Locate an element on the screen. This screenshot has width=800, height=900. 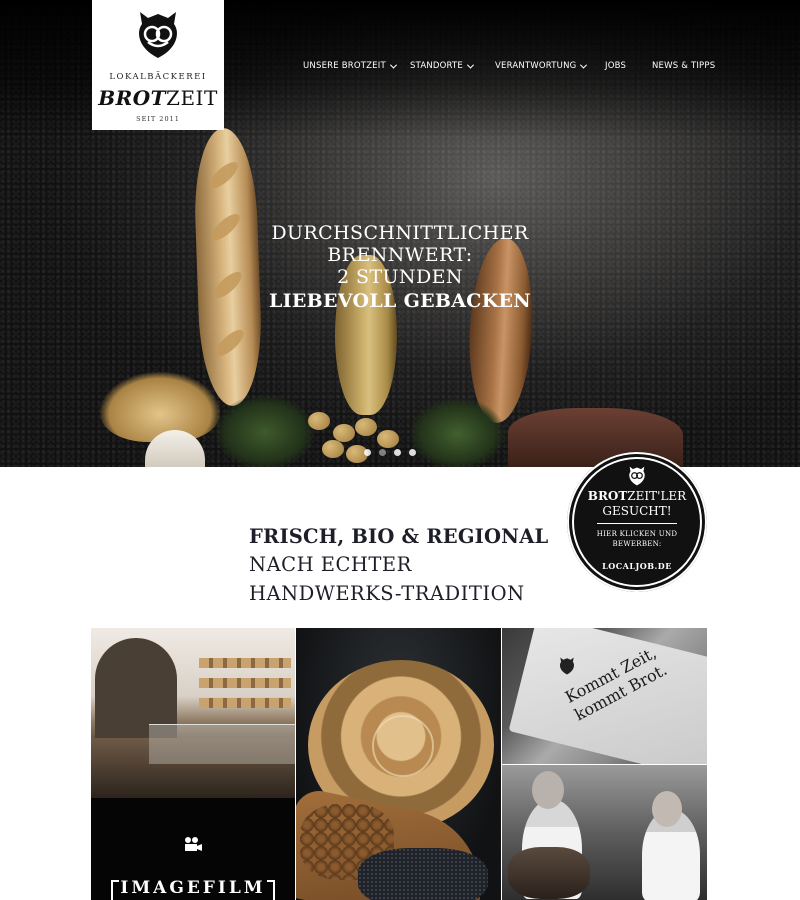
film-camera-icon is located at coordinates (193, 844).